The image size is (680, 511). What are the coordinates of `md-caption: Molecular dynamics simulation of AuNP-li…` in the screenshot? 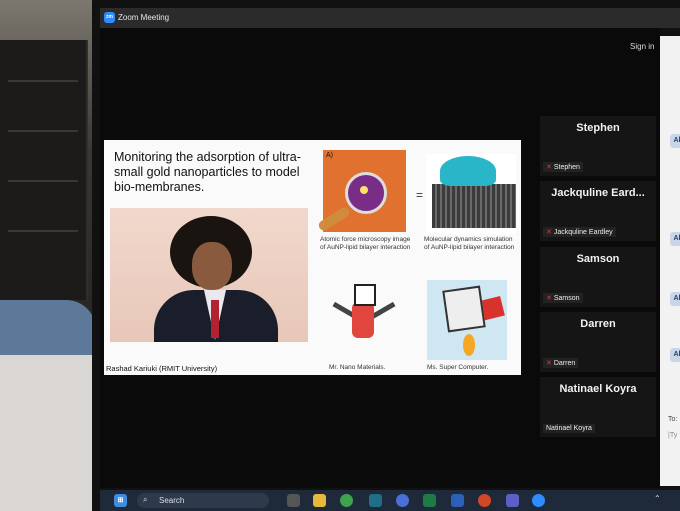 It's located at (469, 243).